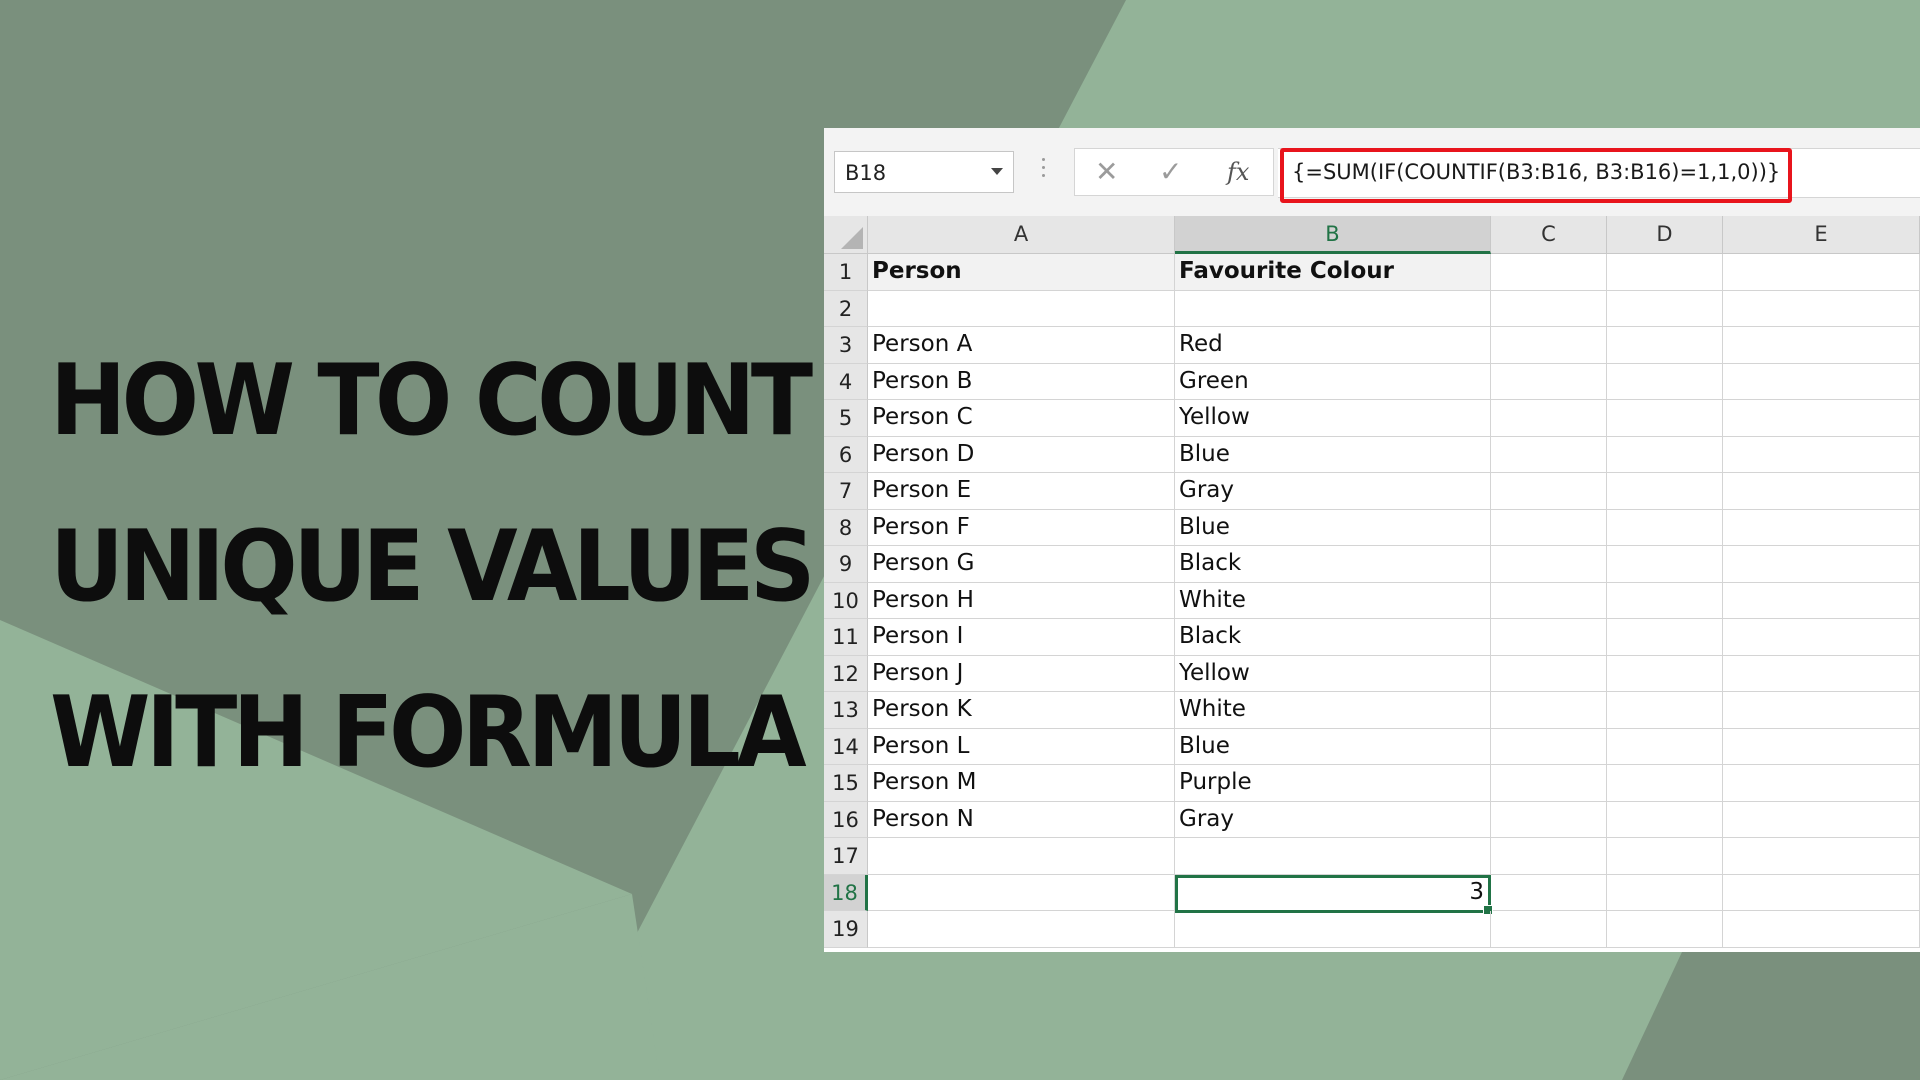  What do you see at coordinates (924, 172) in the screenshot?
I see `name-box: B18` at bounding box center [924, 172].